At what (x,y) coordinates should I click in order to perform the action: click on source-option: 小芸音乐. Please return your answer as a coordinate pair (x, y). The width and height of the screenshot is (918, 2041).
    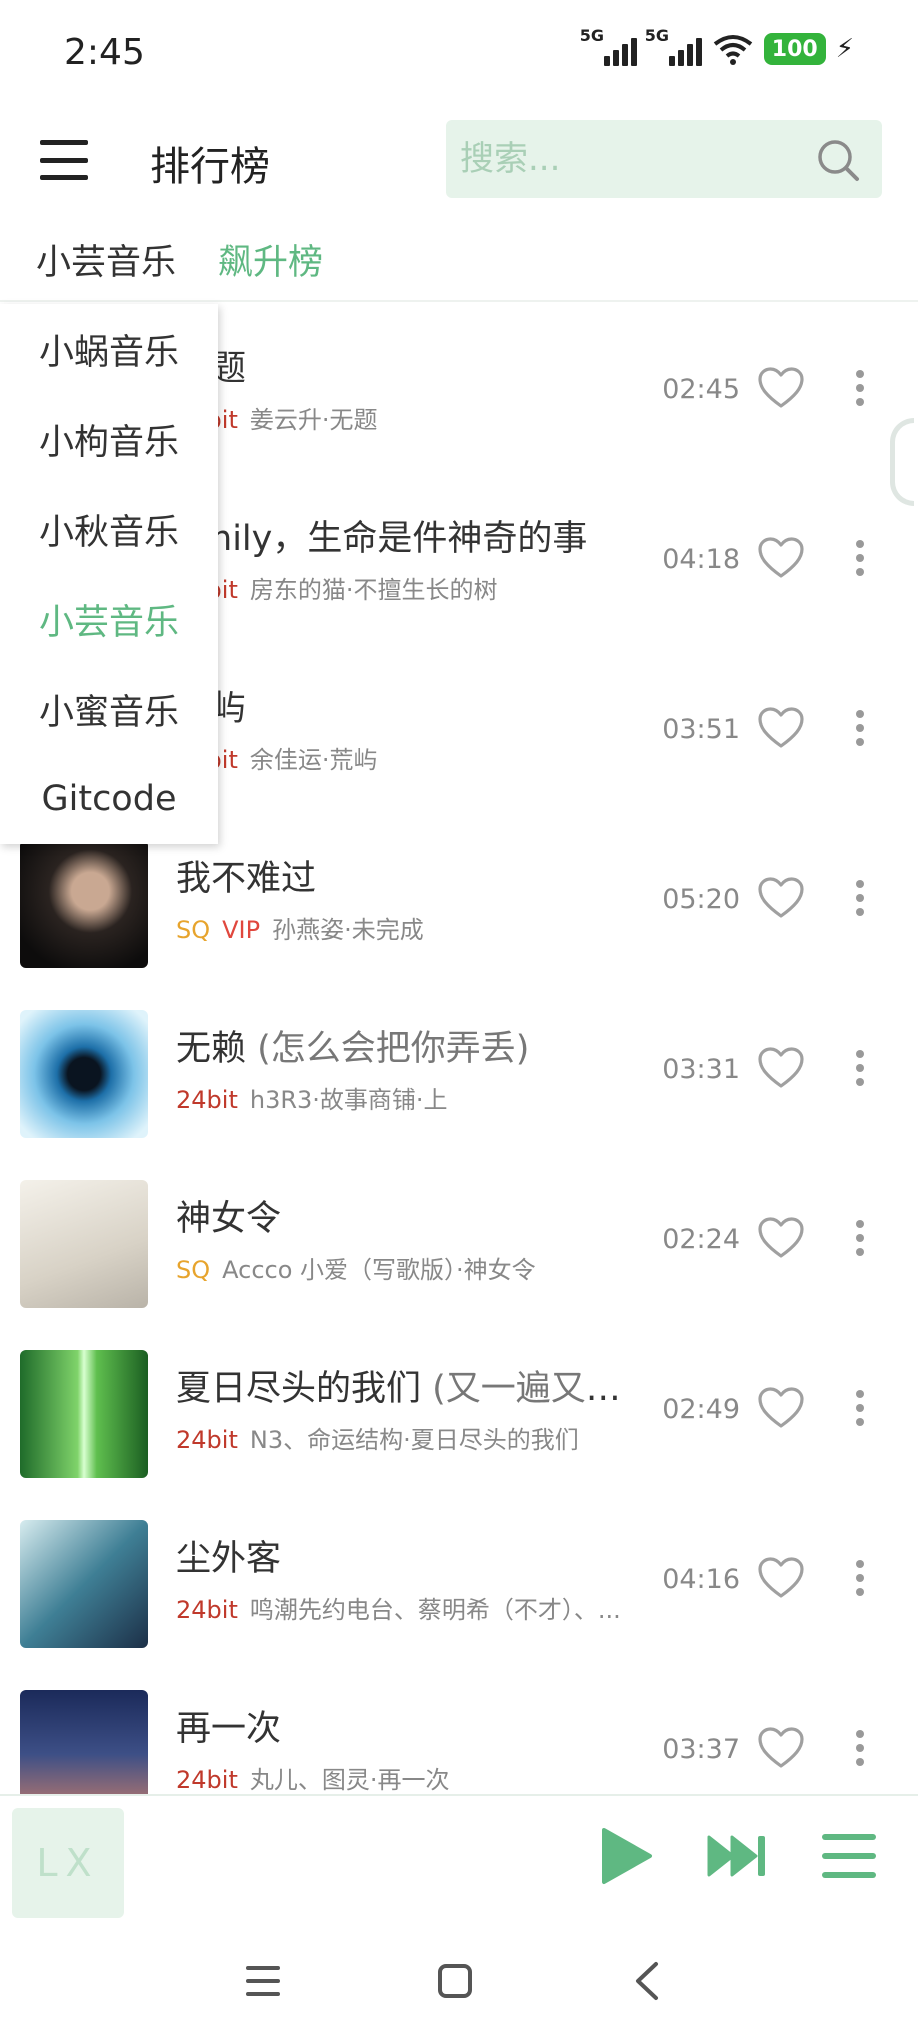
    Looking at the image, I should click on (109, 619).